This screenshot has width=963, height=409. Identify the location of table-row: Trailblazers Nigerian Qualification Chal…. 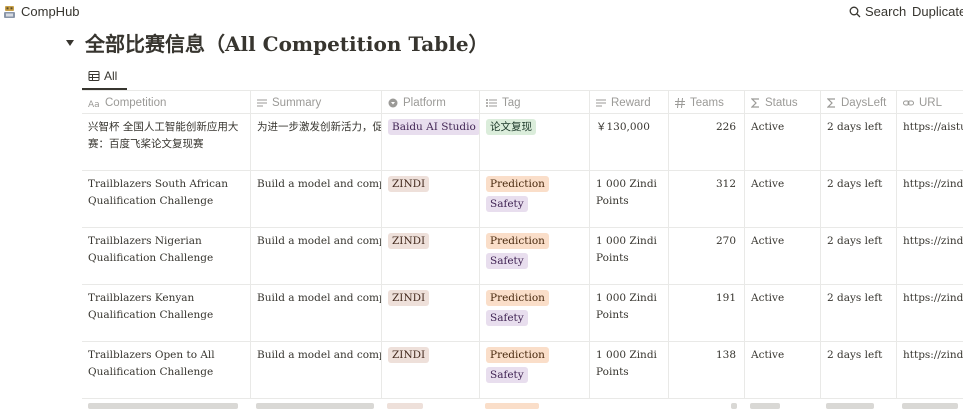
(522, 256).